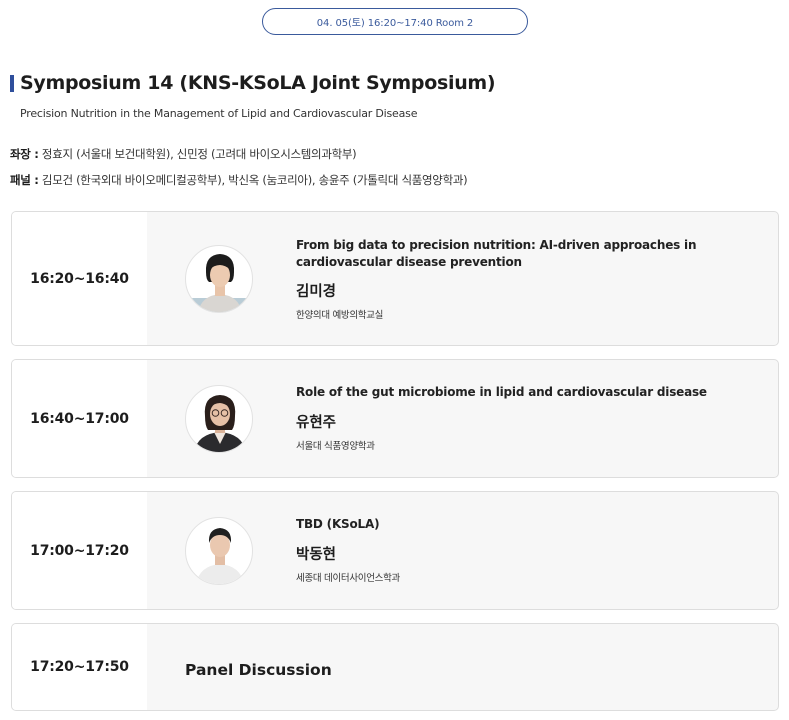  Describe the element at coordinates (316, 423) in the screenshot. I see `speaker-name: 유현주` at that location.